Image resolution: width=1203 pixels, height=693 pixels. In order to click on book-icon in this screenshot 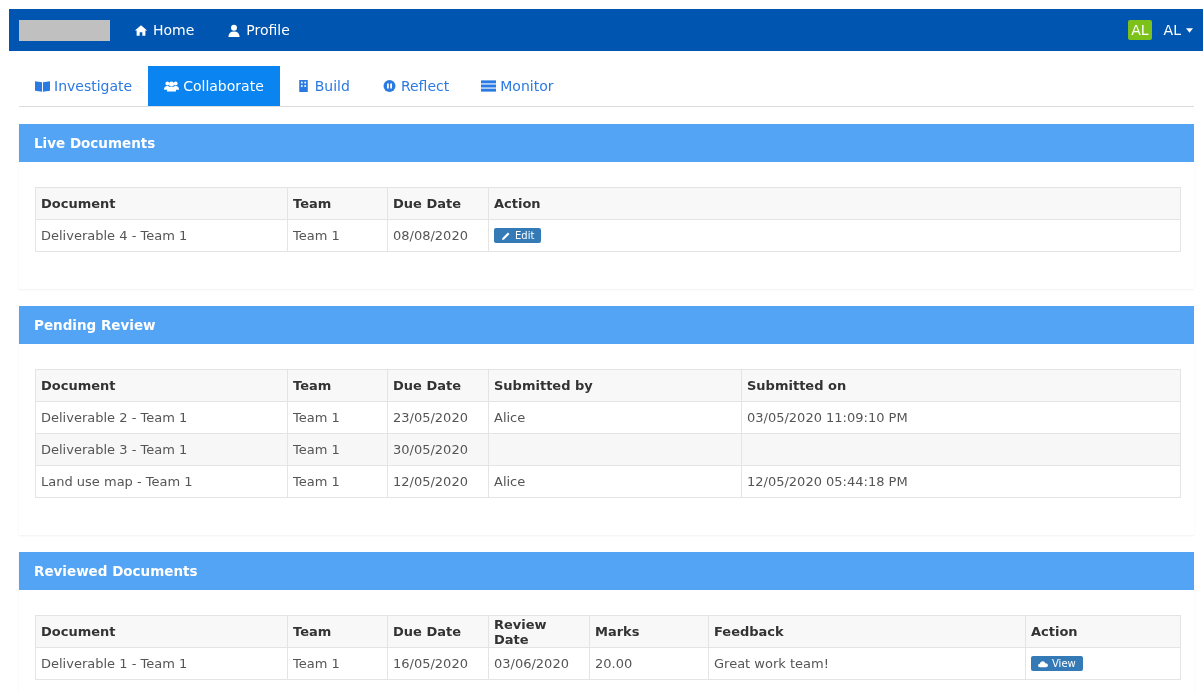, I will do `click(42, 86)`.